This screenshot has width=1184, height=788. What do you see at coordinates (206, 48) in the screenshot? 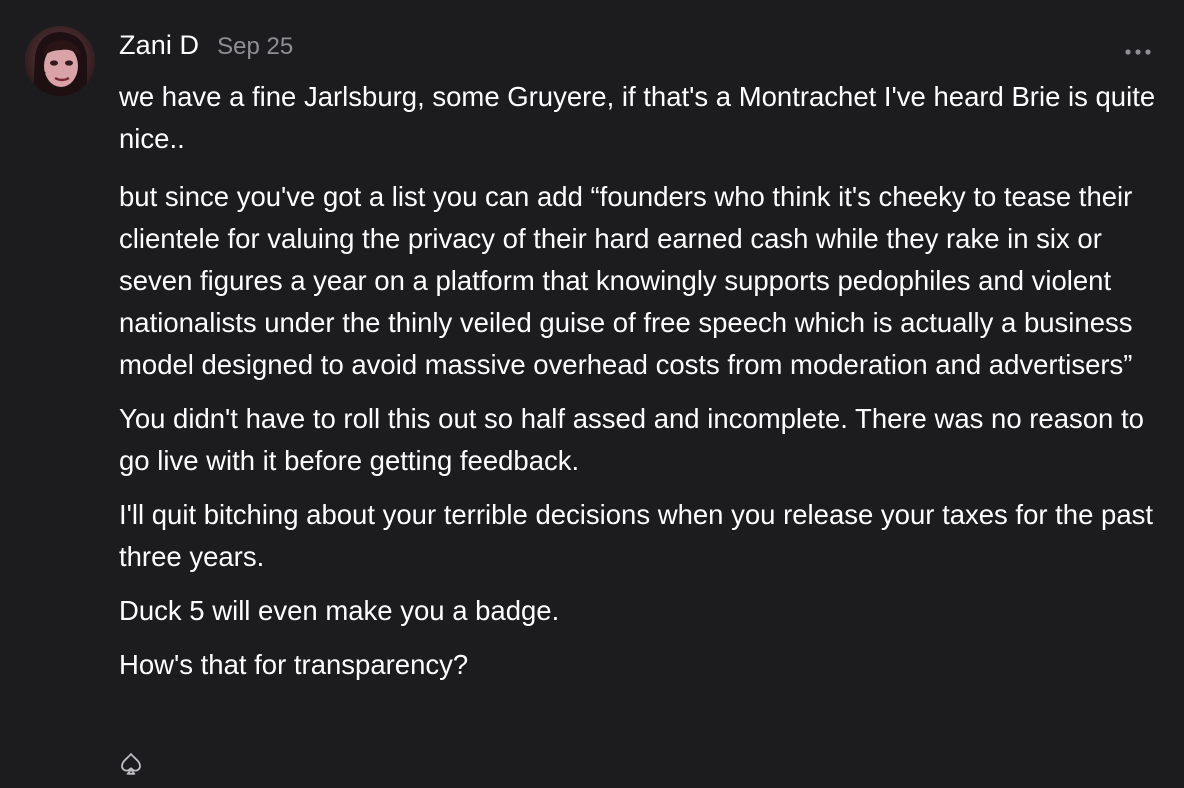
I see `post-header: Zani D Sep 25` at bounding box center [206, 48].